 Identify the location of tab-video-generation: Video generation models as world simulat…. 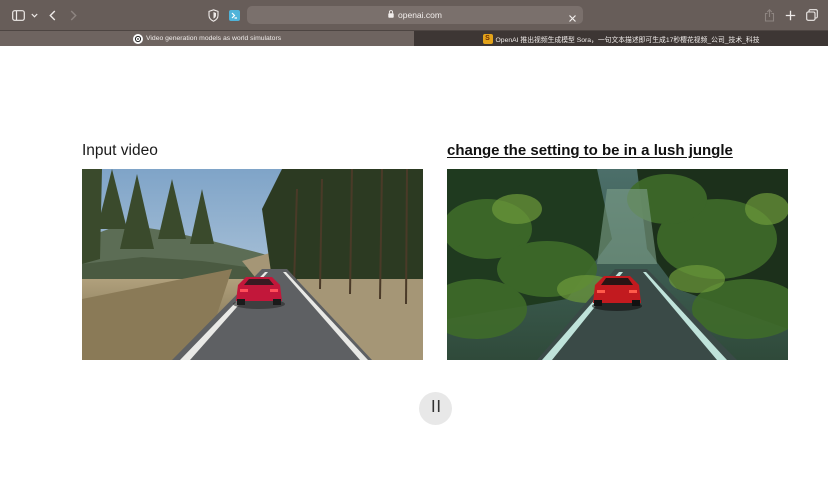
(207, 38).